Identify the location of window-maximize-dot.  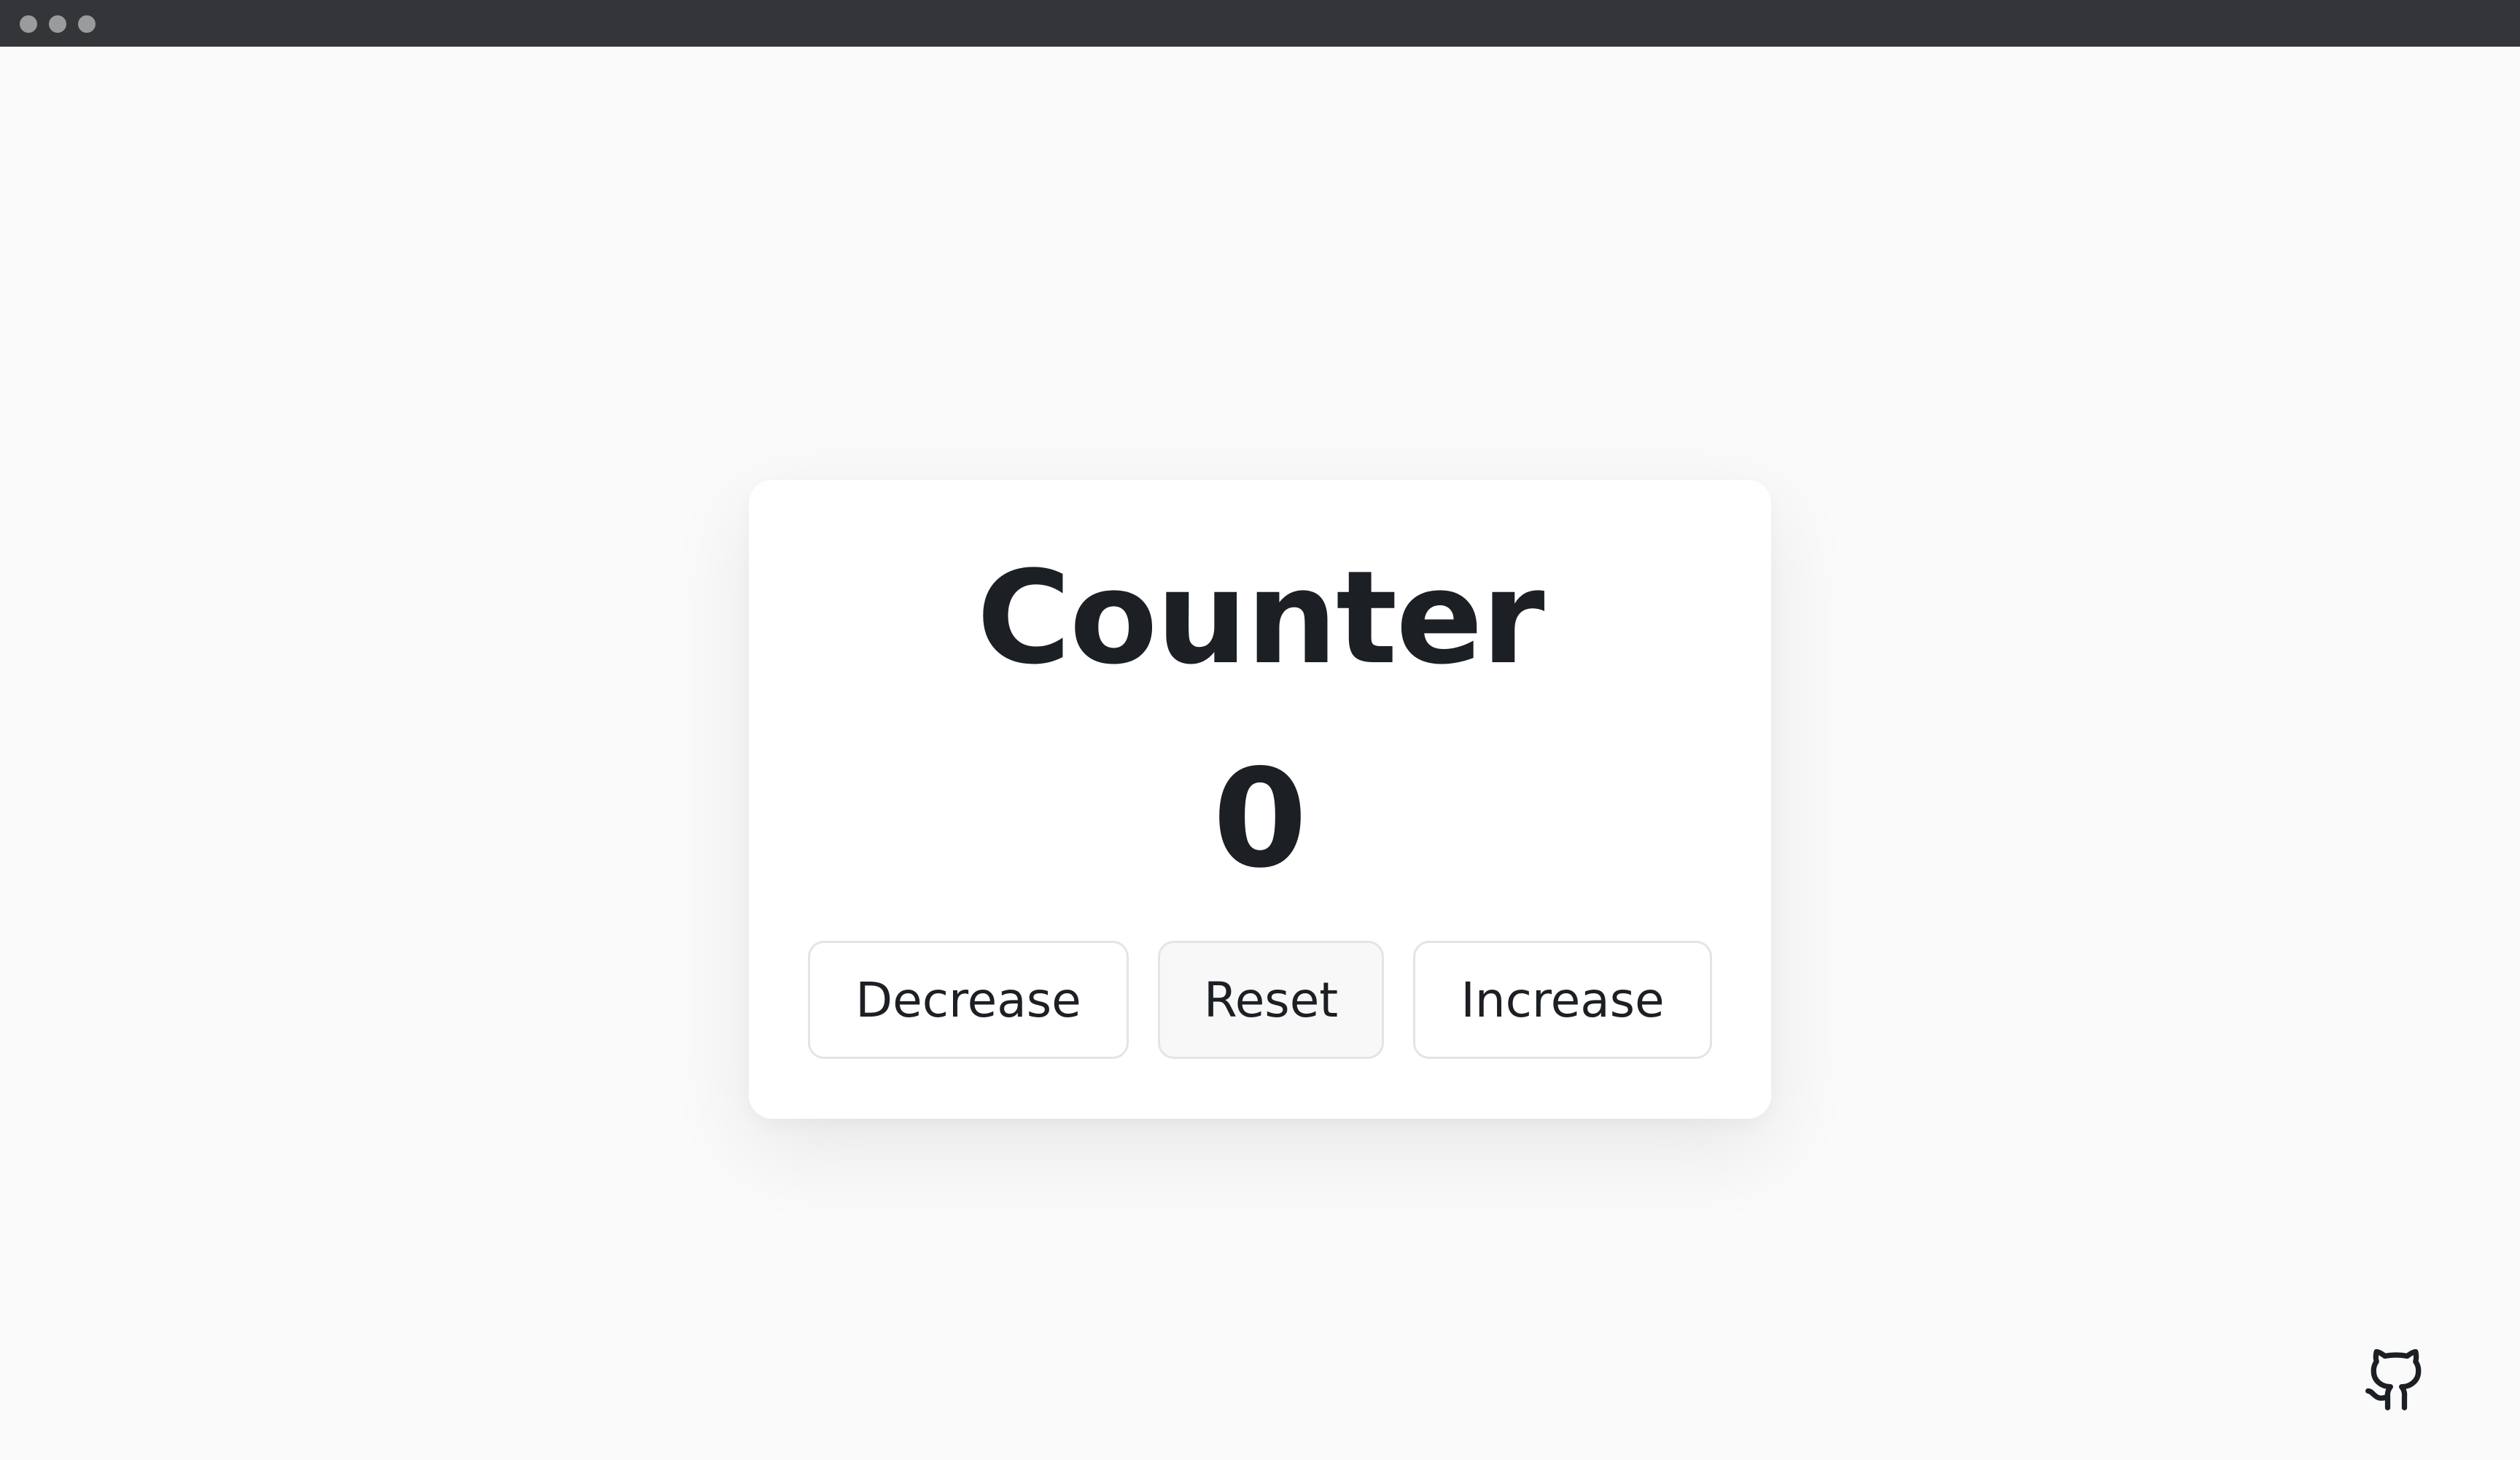
(87, 24).